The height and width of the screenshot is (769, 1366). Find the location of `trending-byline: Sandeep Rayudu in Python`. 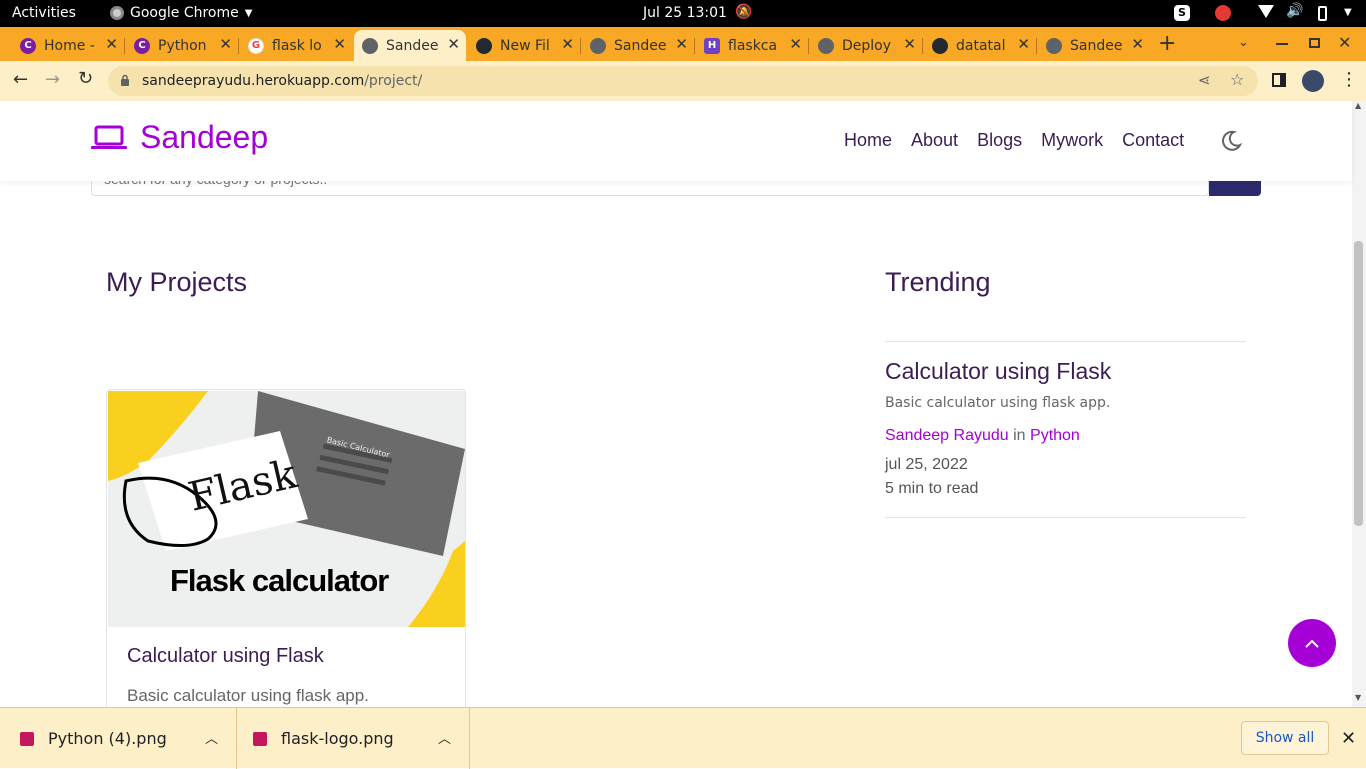

trending-byline: Sandeep Rayudu in Python is located at coordinates (982, 436).